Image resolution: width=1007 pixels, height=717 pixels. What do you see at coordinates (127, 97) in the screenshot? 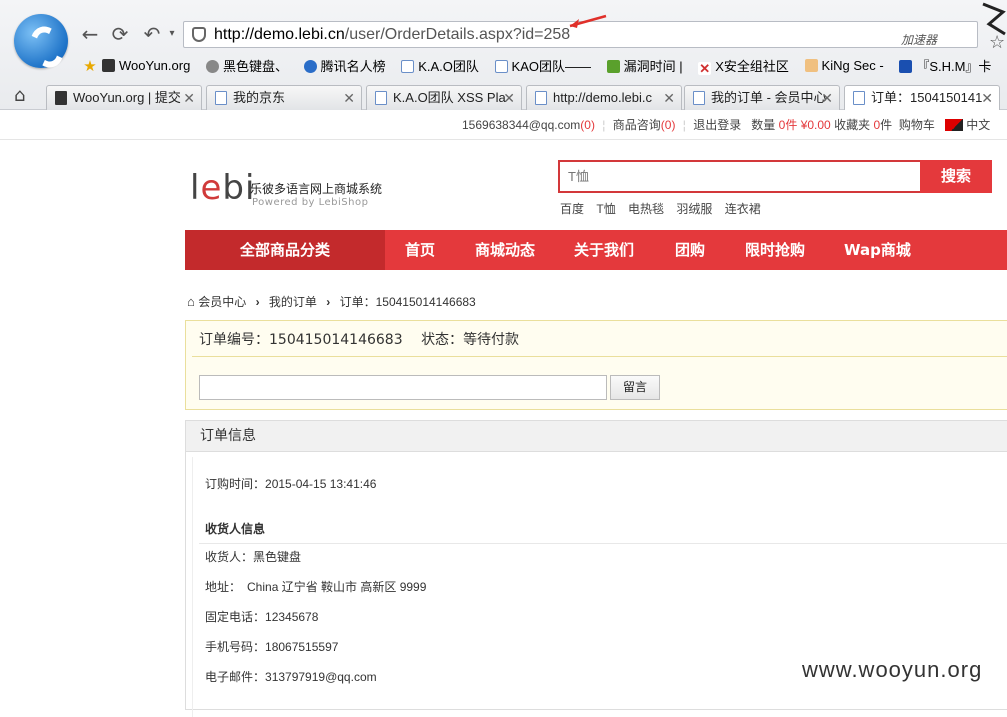
I see `tab-label: WooYun.org | 提交` at bounding box center [127, 97].